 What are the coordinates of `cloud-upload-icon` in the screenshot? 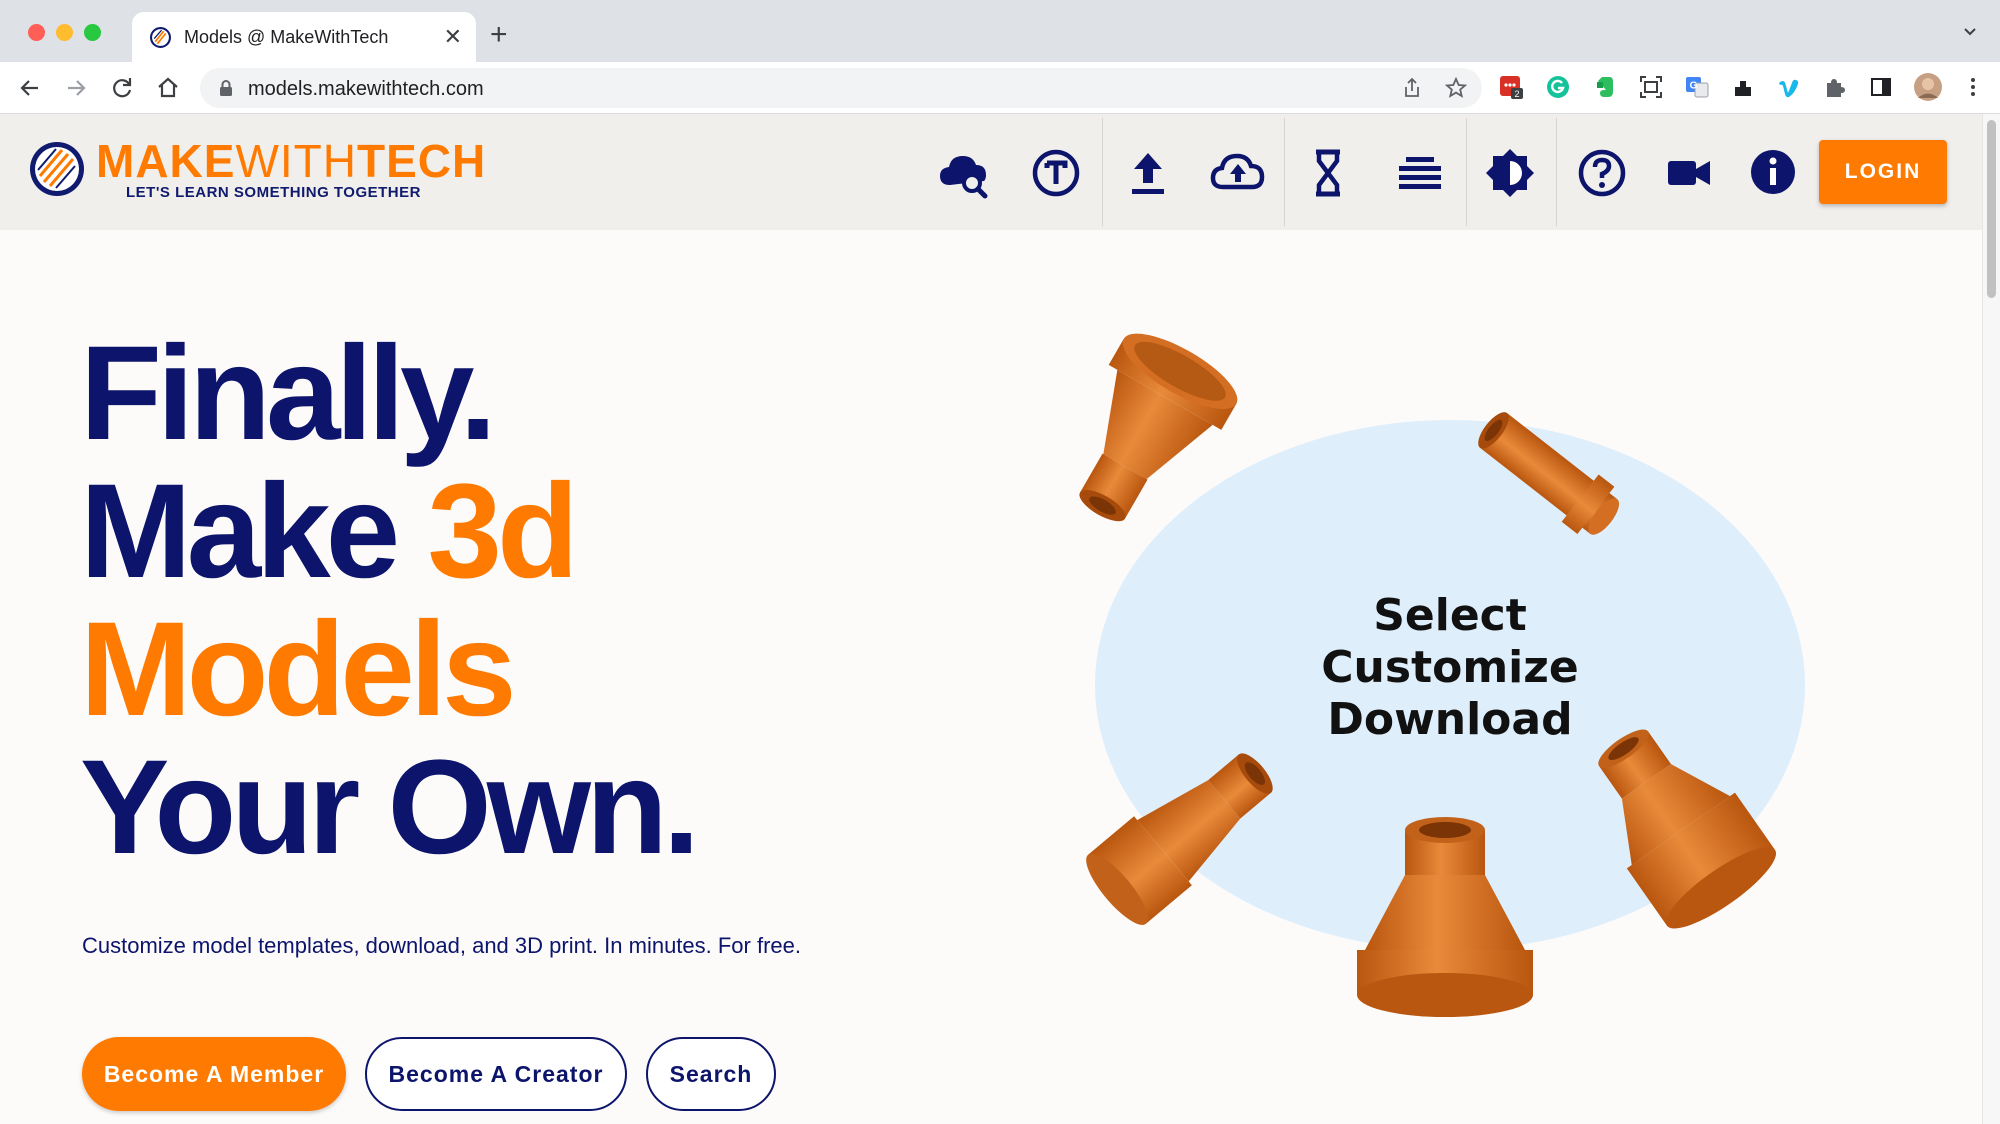 It's located at (1238, 173).